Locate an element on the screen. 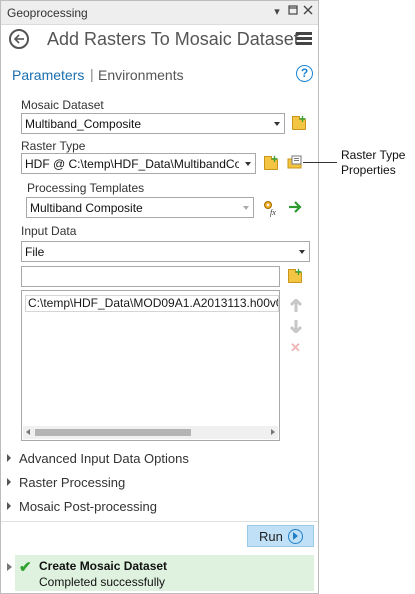 This screenshot has height=594, width=415. raster-type-label: Raster Type is located at coordinates (53, 146).